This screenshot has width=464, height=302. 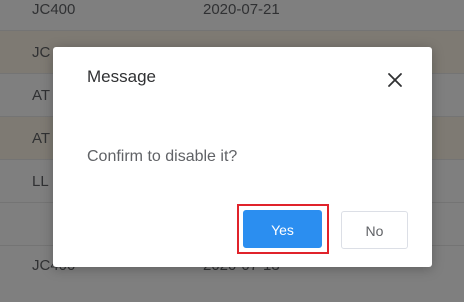 What do you see at coordinates (121, 76) in the screenshot?
I see `dialog-title: Message` at bounding box center [121, 76].